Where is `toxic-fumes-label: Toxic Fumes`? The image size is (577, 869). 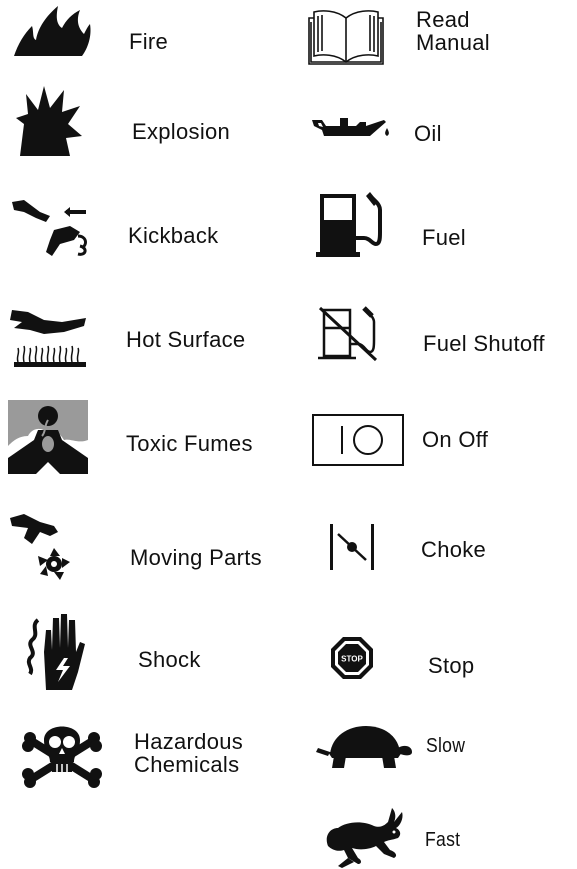 toxic-fumes-label: Toxic Fumes is located at coordinates (189, 443).